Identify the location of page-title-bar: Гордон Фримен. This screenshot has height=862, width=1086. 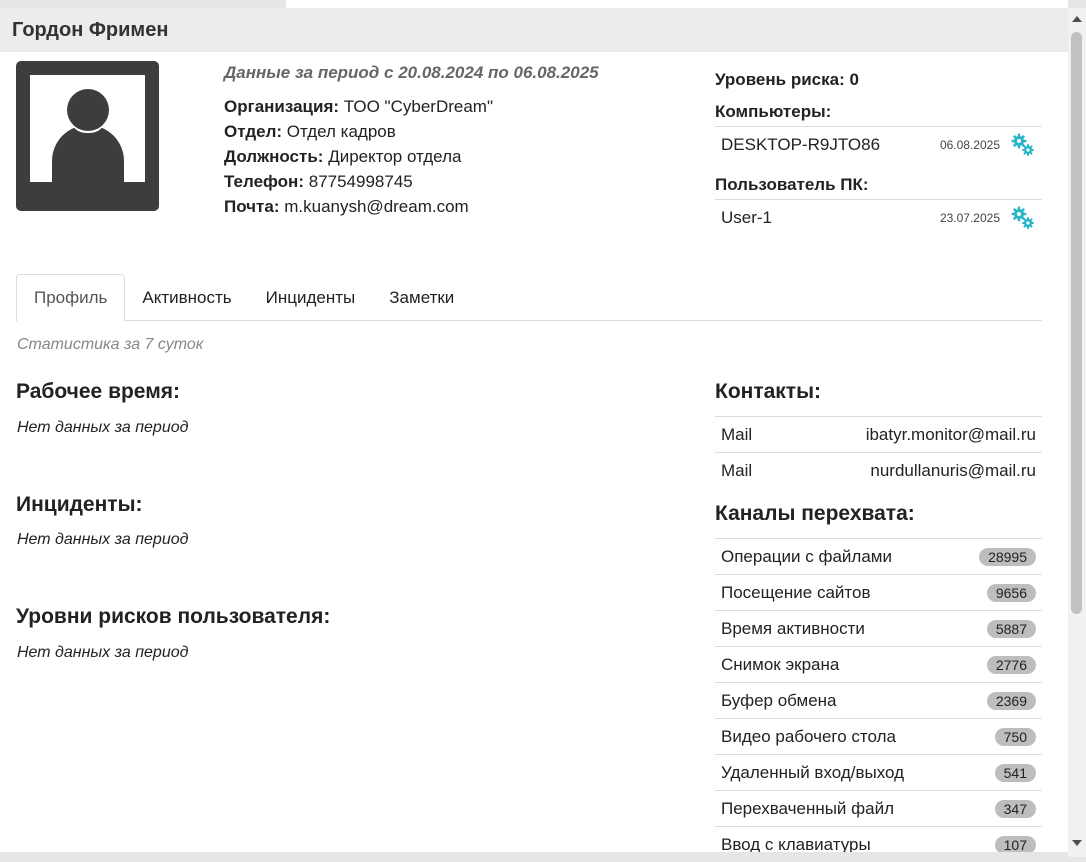
(534, 30).